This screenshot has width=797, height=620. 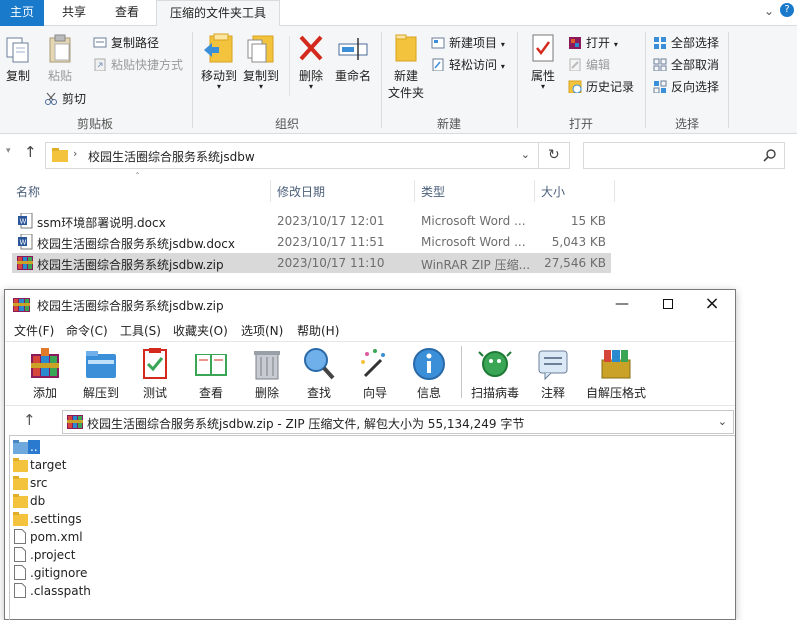 I want to click on search-input, so click(x=684, y=155).